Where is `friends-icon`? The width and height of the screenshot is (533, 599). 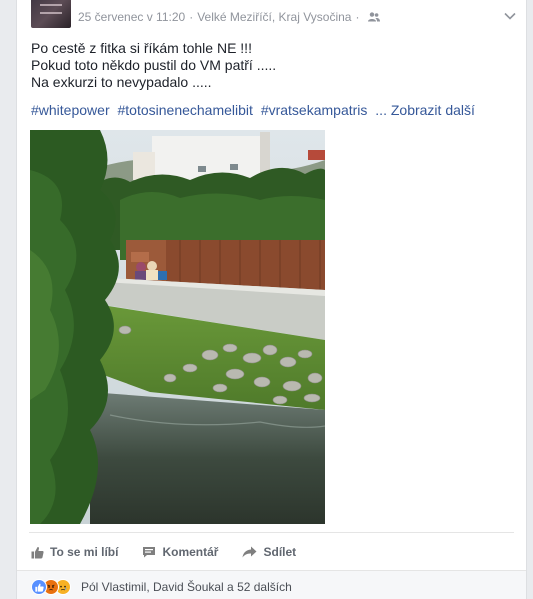 friends-icon is located at coordinates (374, 17).